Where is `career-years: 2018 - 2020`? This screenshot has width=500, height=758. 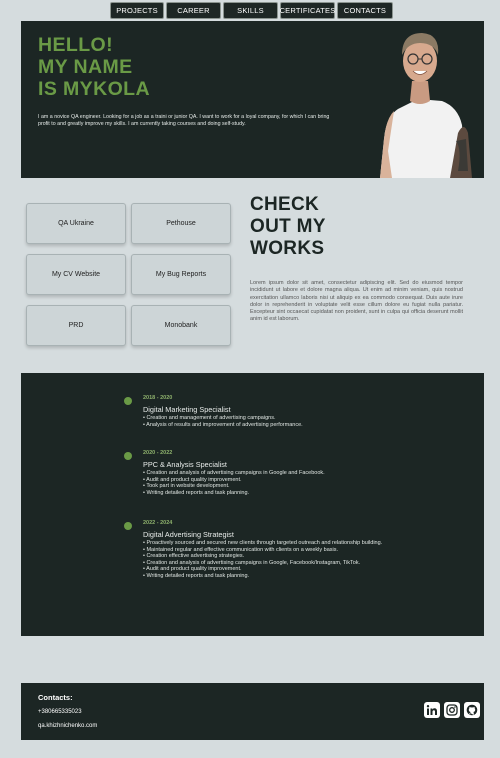
career-years: 2018 - 2020 is located at coordinates (158, 398).